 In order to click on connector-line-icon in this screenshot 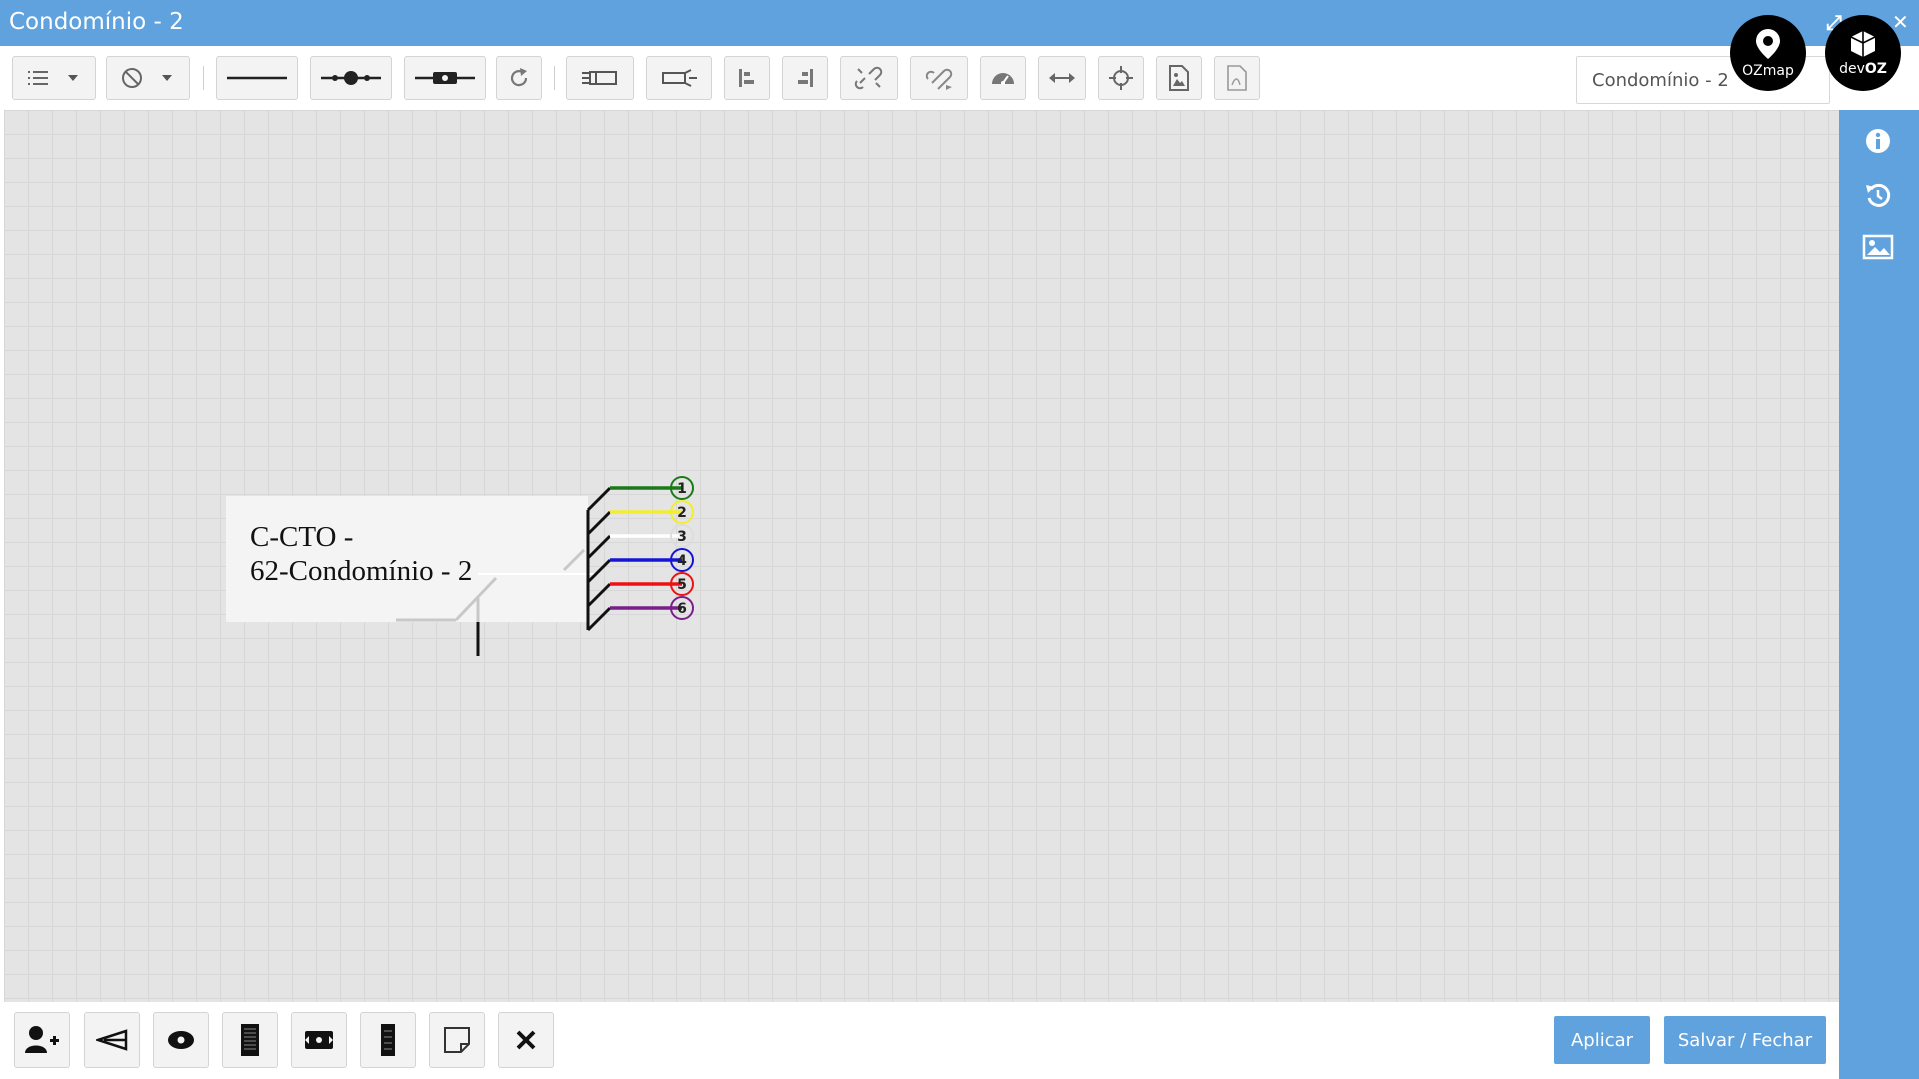, I will do `click(445, 78)`.